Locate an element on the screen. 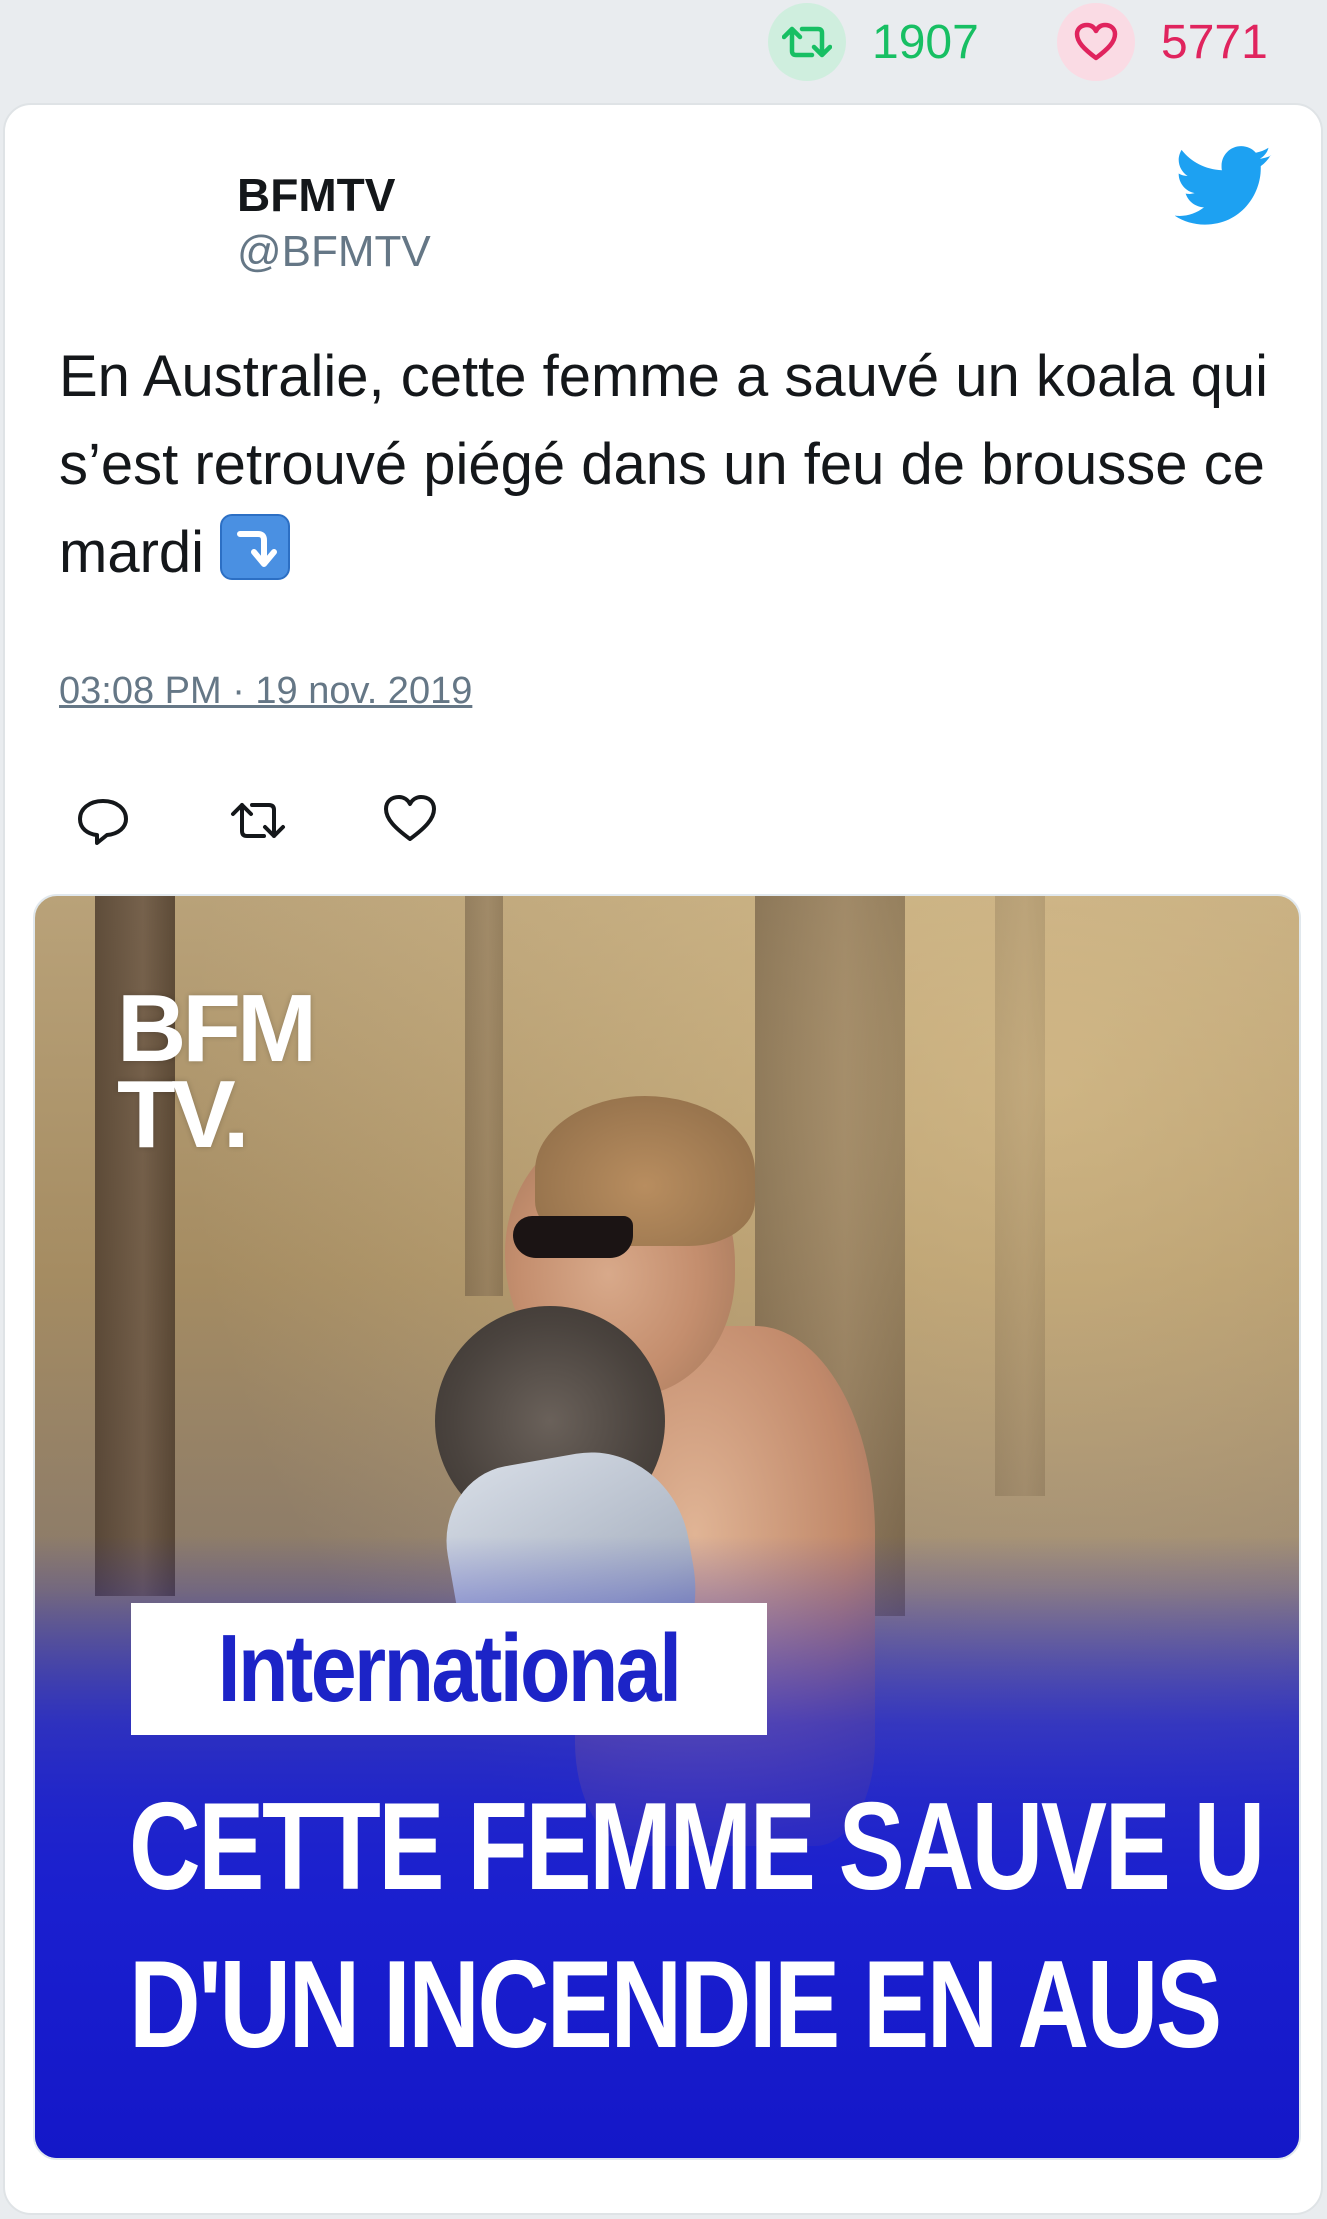  retweet-count-stat: 1907 is located at coordinates (873, 42).